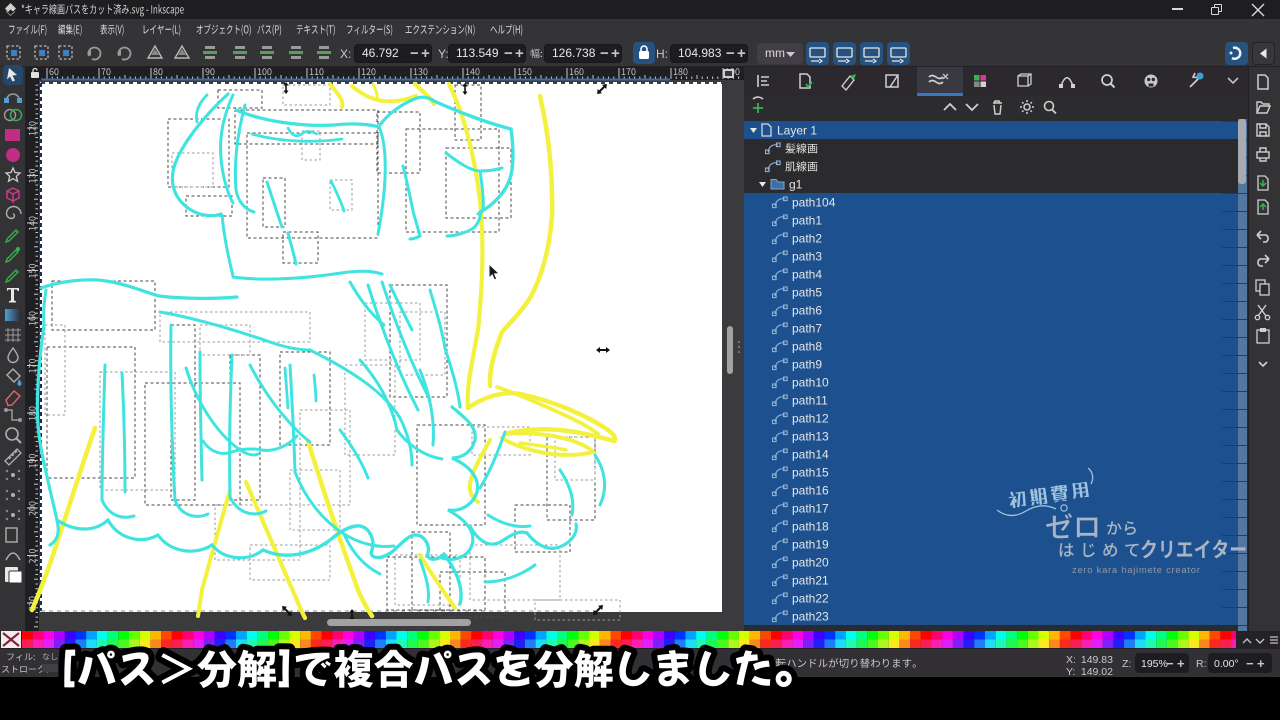 The image size is (1280, 720). Describe the element at coordinates (1097, 672) in the screenshot. I see `svg-text: 149.02` at that location.